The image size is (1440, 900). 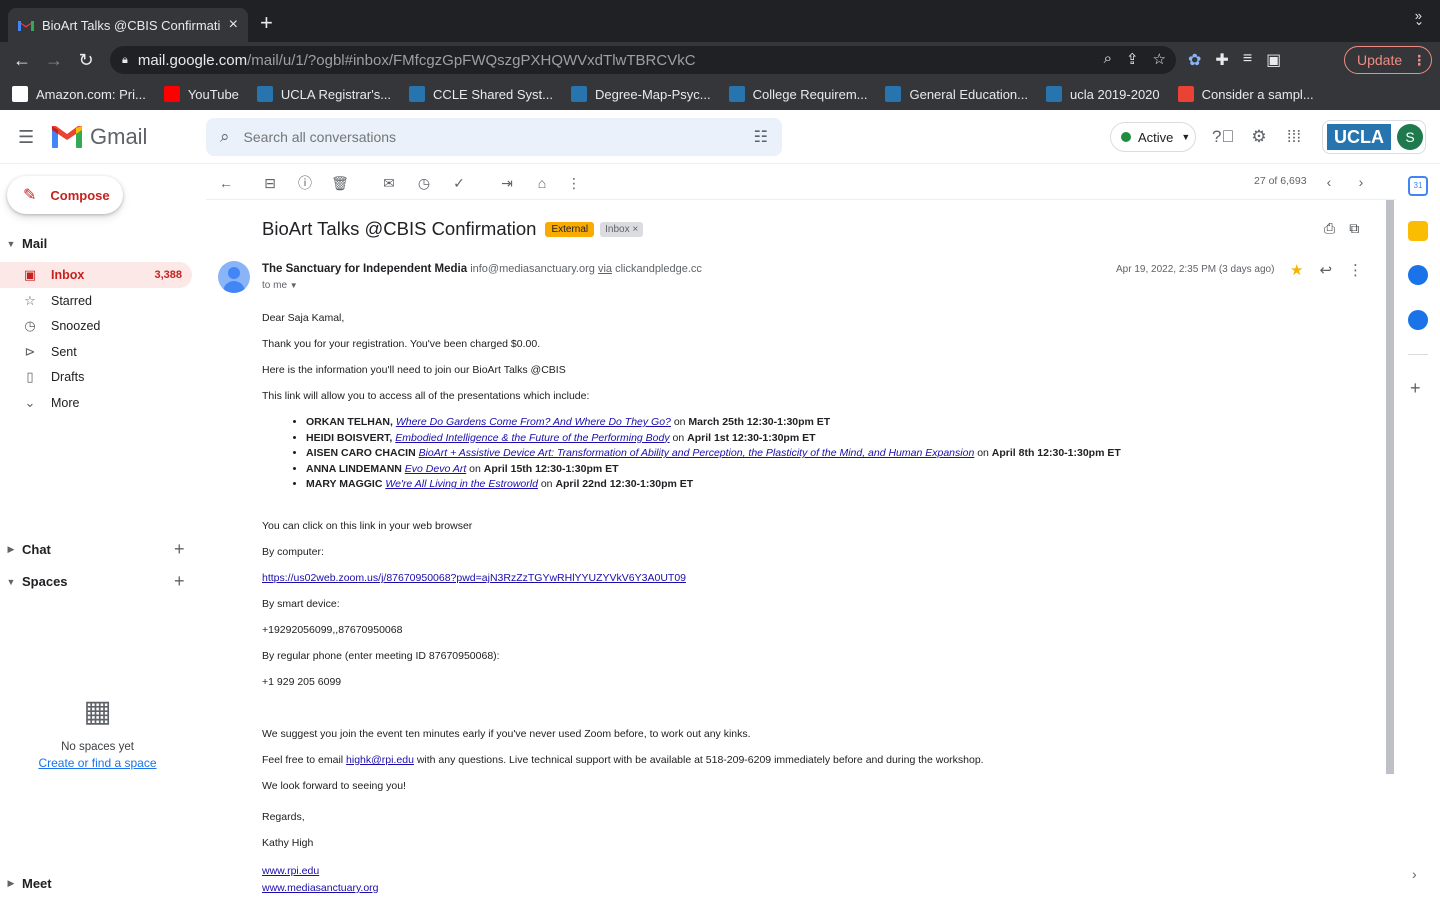 I want to click on calendar-icon: 31, so click(x=1418, y=186).